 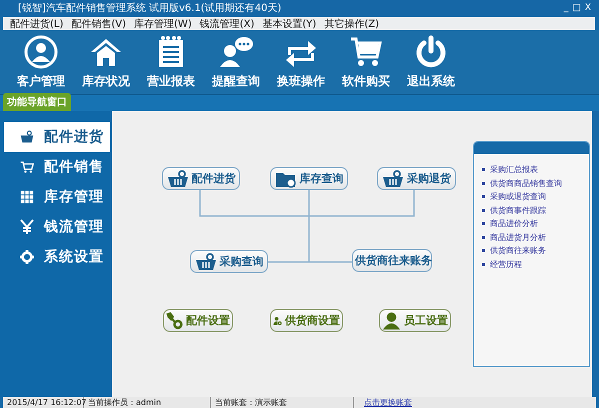 What do you see at coordinates (282, 402) in the screenshot?
I see `status-account: 当前账套：演示账套` at bounding box center [282, 402].